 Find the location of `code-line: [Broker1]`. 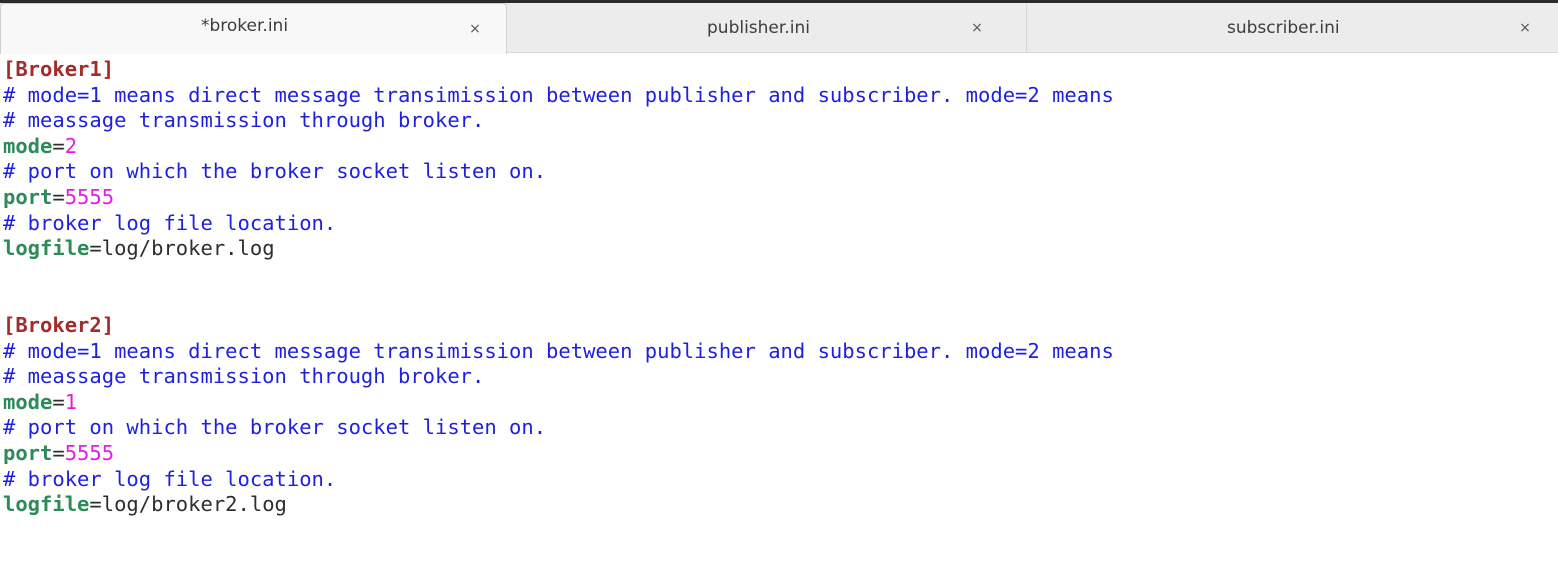

code-line: [Broker1] is located at coordinates (780, 70).